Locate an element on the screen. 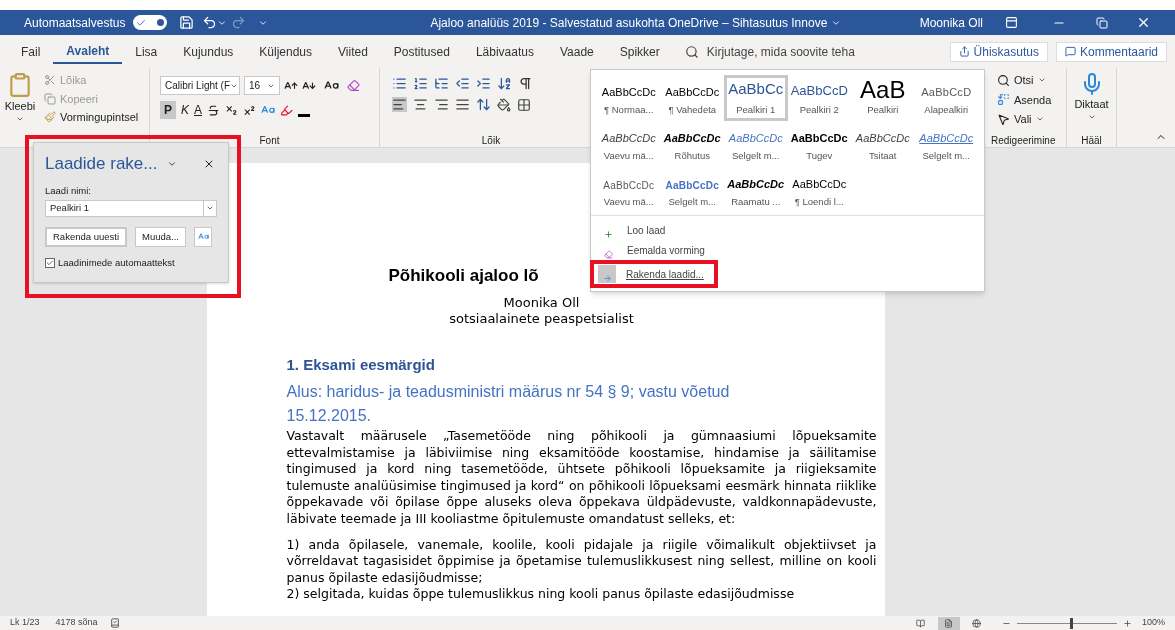 The image size is (1175, 630). style-item: AaBbCcDc ¶ Vahedeta is located at coordinates (692, 98).